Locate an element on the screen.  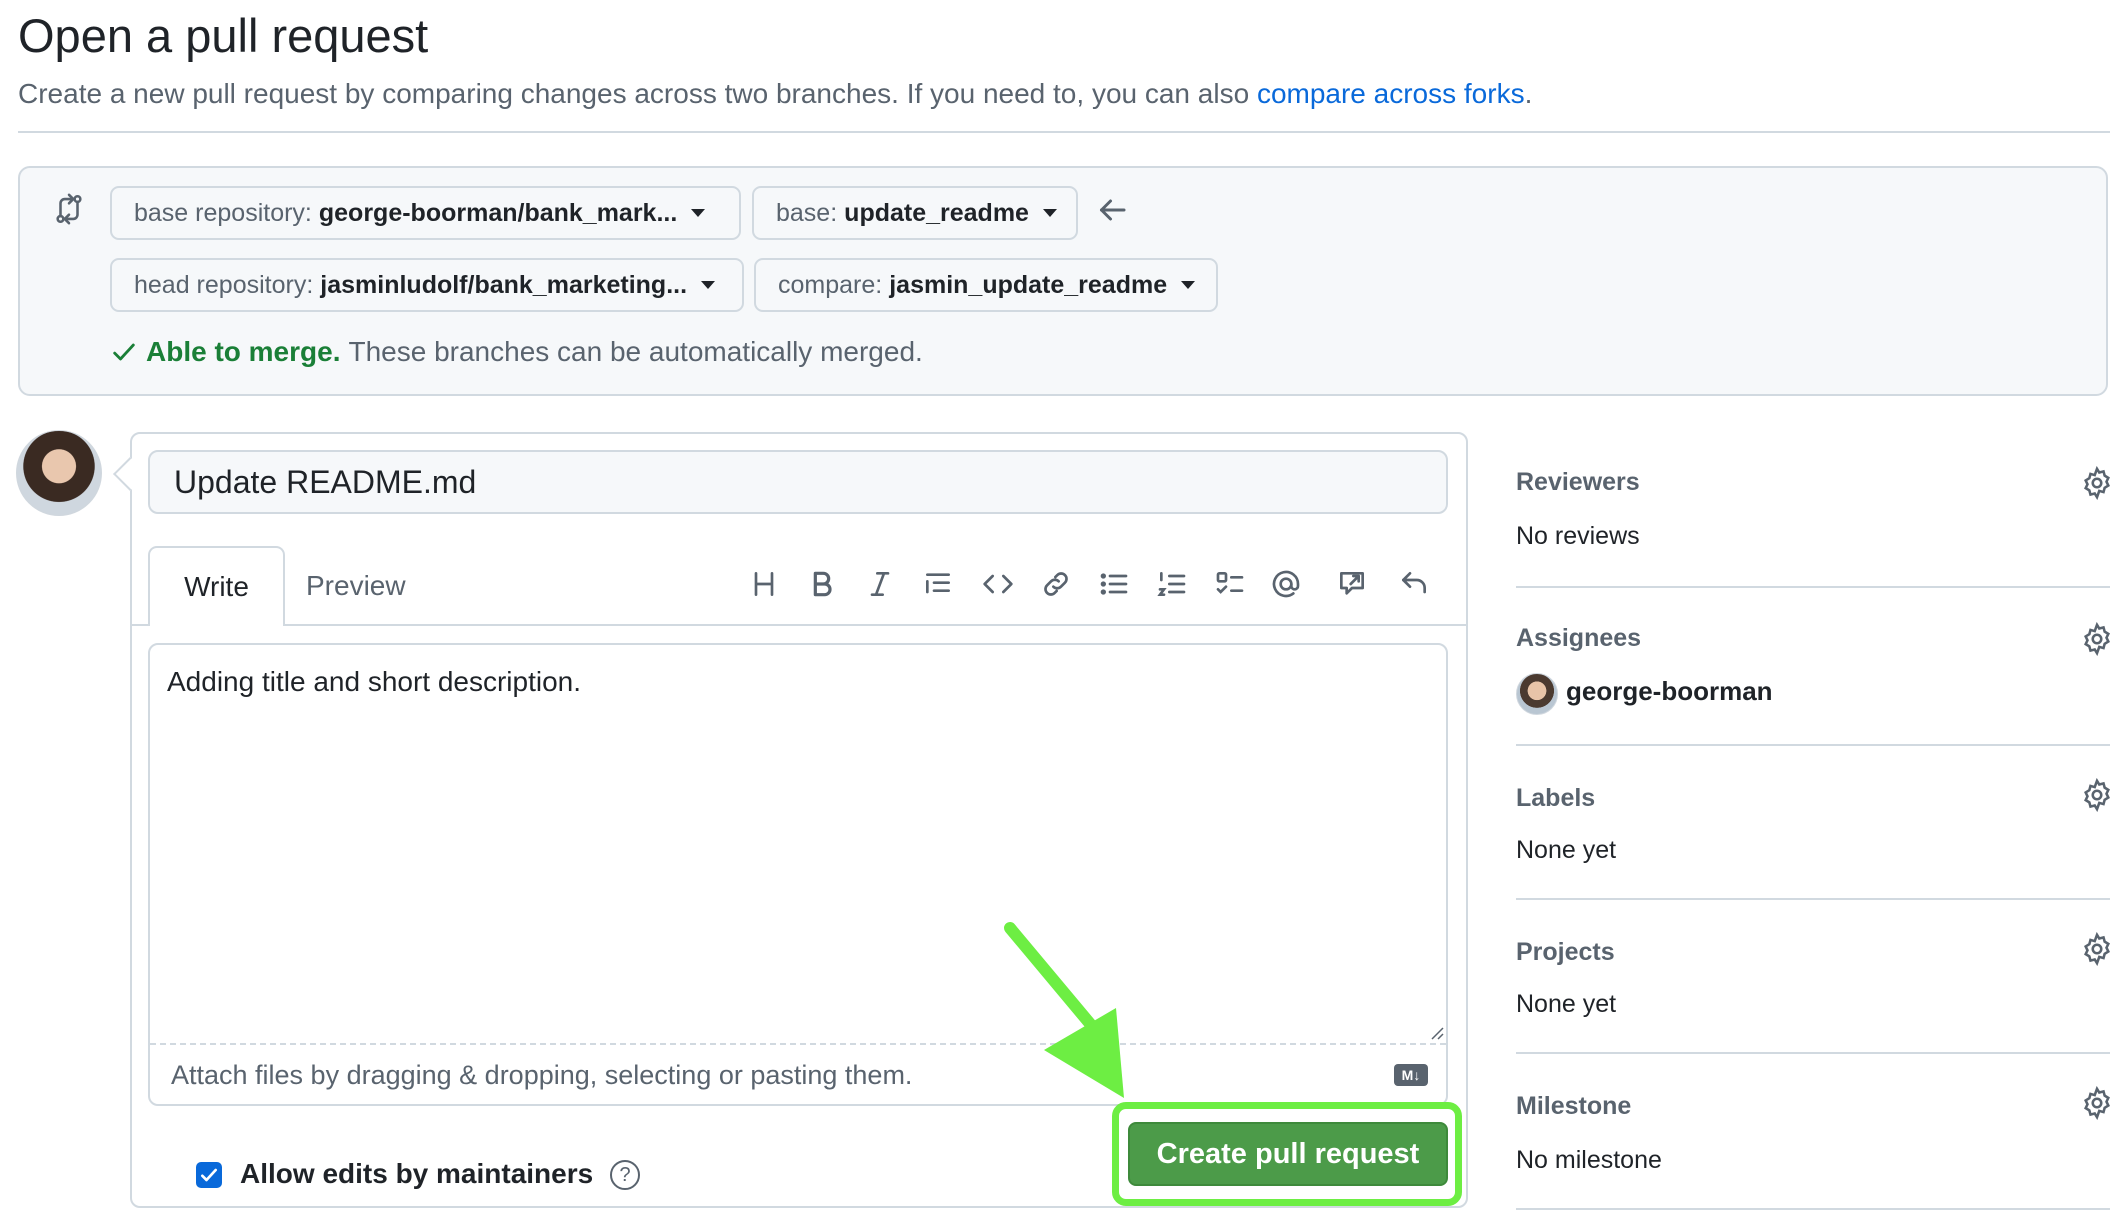
allow-edits-checkbox is located at coordinates (209, 1175).